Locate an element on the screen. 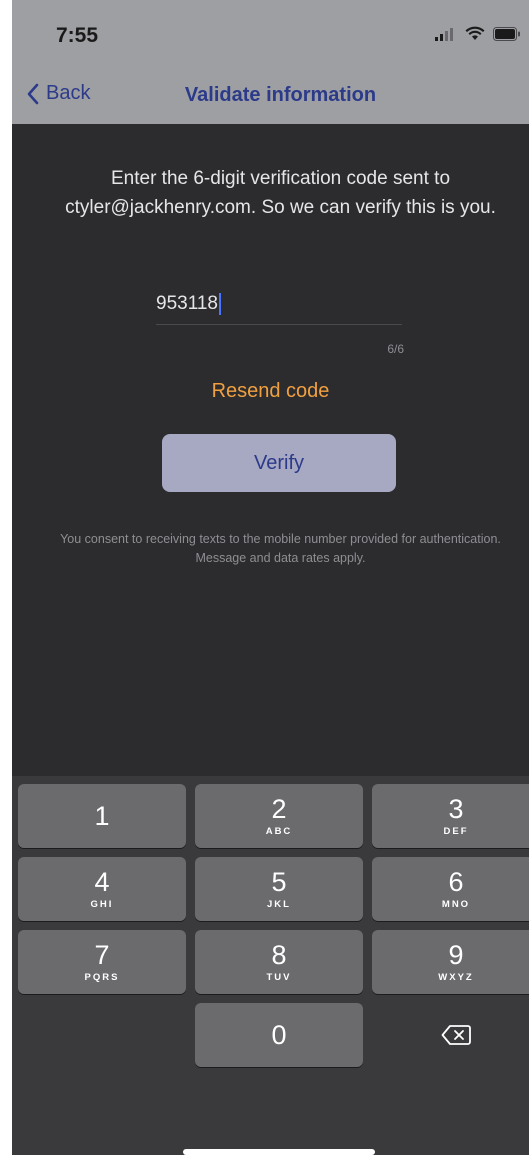 The image size is (529, 1155). verify-button: Verify is located at coordinates (279, 463).